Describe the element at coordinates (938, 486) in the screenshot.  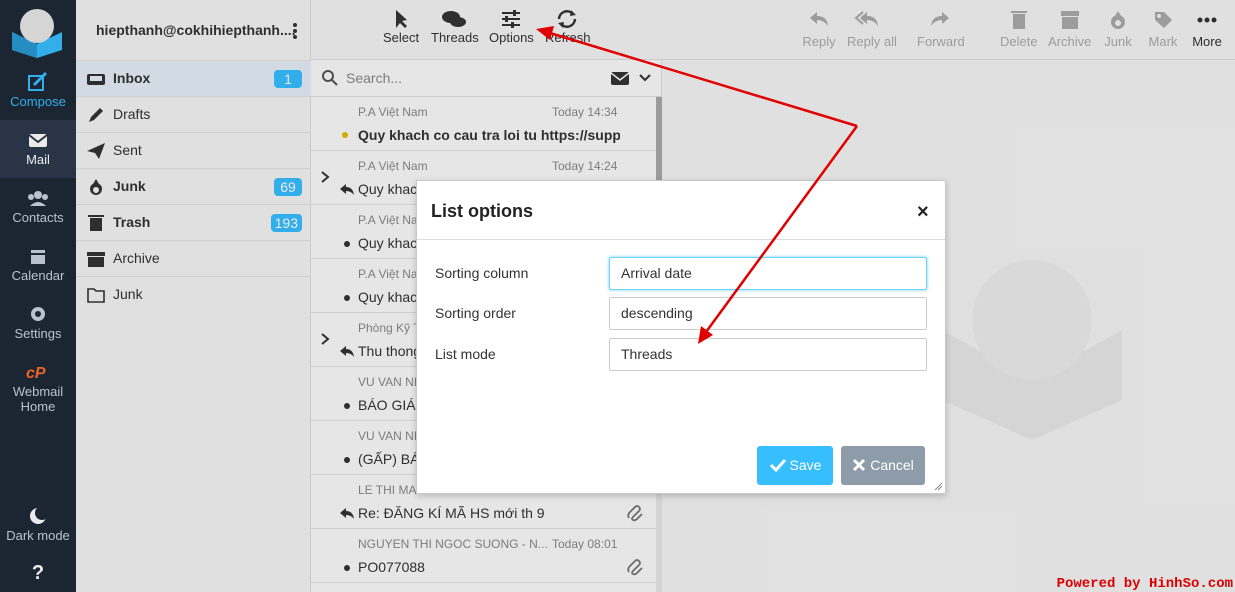
I see `resize-handle-icon` at that location.